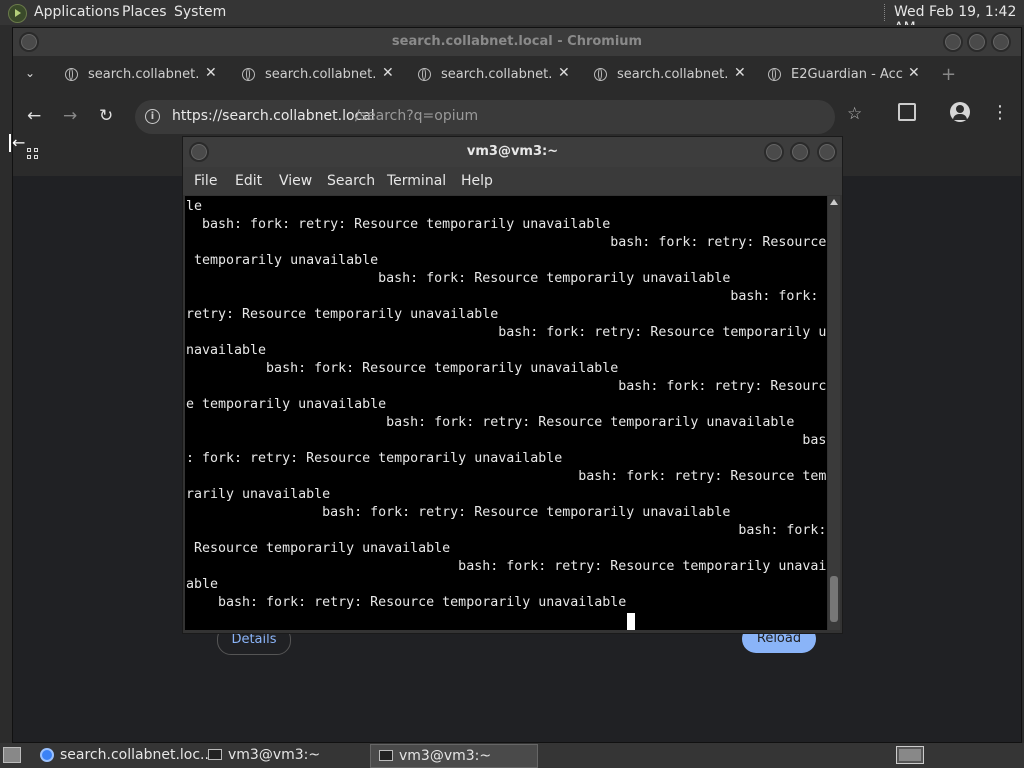 This screenshot has height=768, width=1024. Describe the element at coordinates (318, 548) in the screenshot. I see `terminal-line: Resource temporarily unavailable` at that location.